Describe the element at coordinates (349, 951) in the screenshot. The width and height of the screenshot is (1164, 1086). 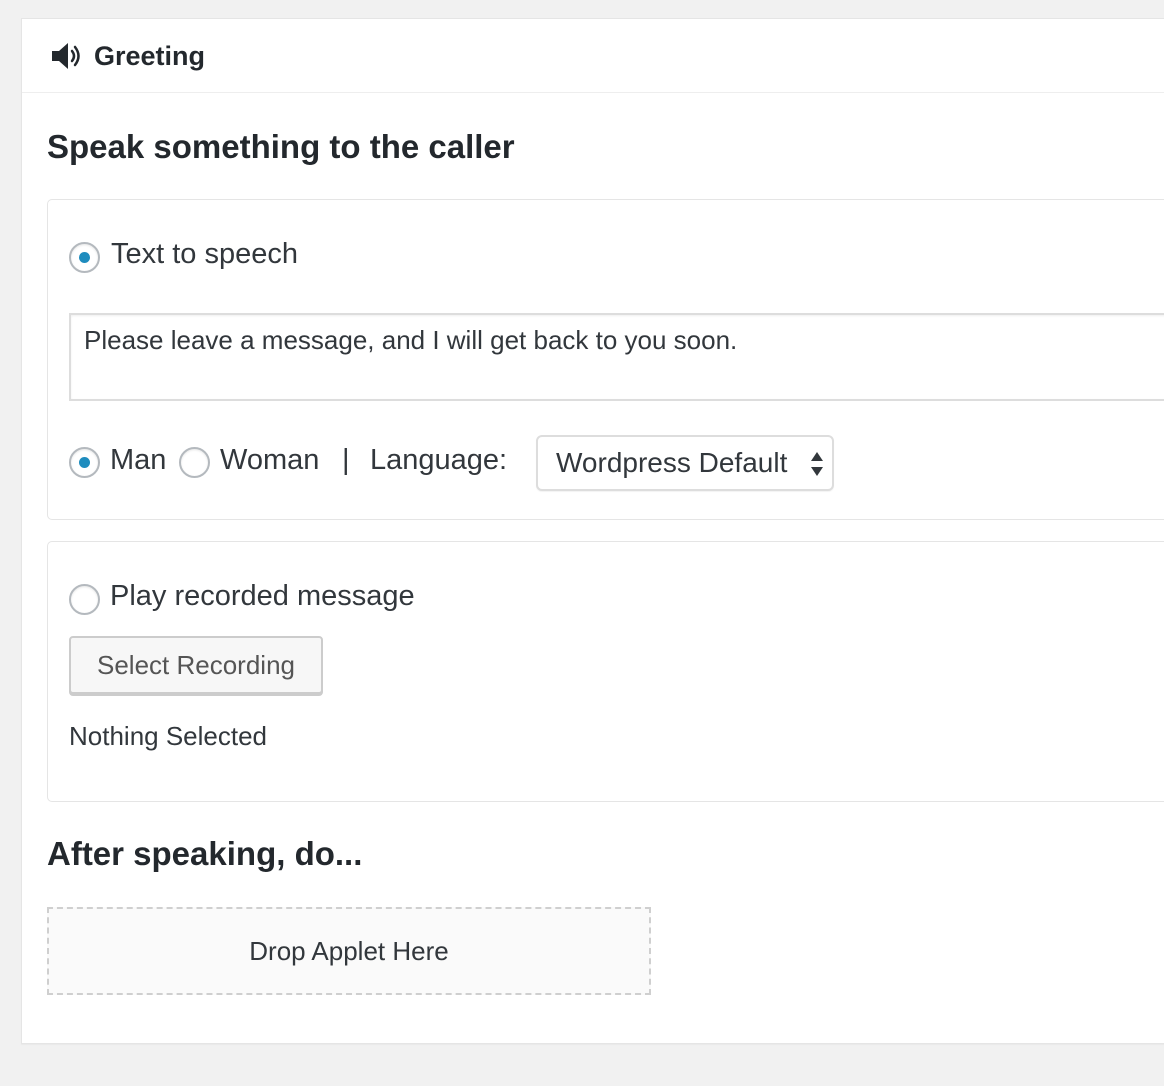
I see `applet-dropzone: Drop Applet Here` at that location.